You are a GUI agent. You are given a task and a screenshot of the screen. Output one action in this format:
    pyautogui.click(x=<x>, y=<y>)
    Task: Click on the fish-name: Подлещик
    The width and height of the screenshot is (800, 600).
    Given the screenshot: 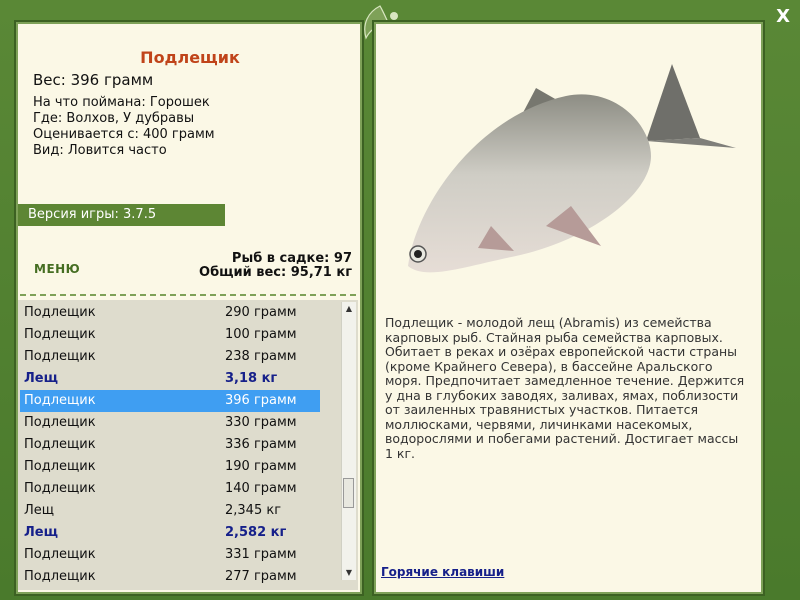 What is the action you would take?
    pyautogui.click(x=190, y=57)
    